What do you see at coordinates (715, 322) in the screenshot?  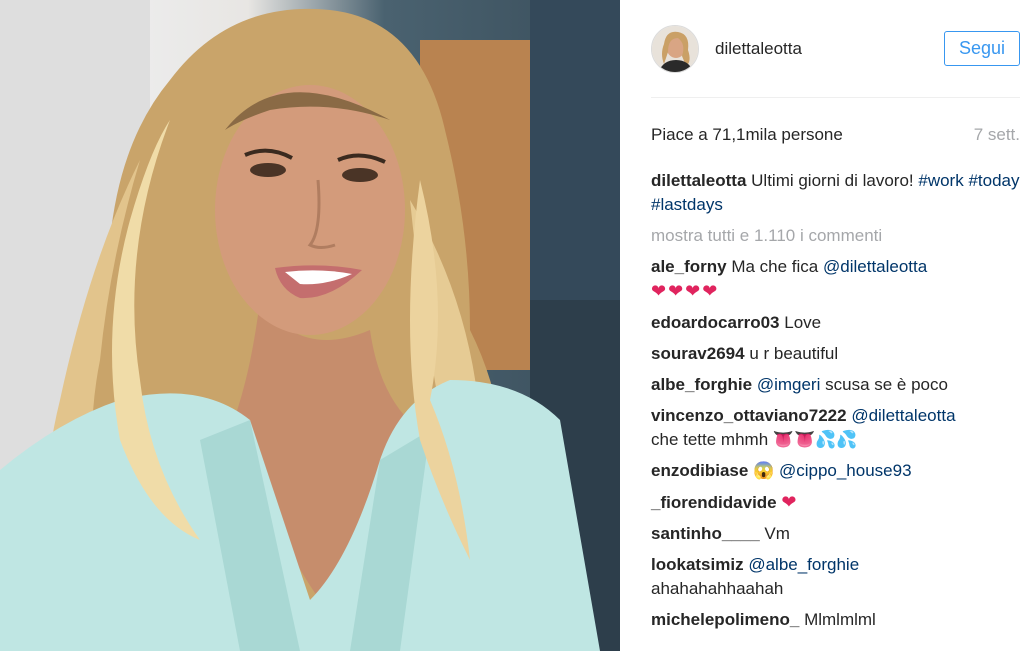 I see `comment-username: edoardocarro03` at bounding box center [715, 322].